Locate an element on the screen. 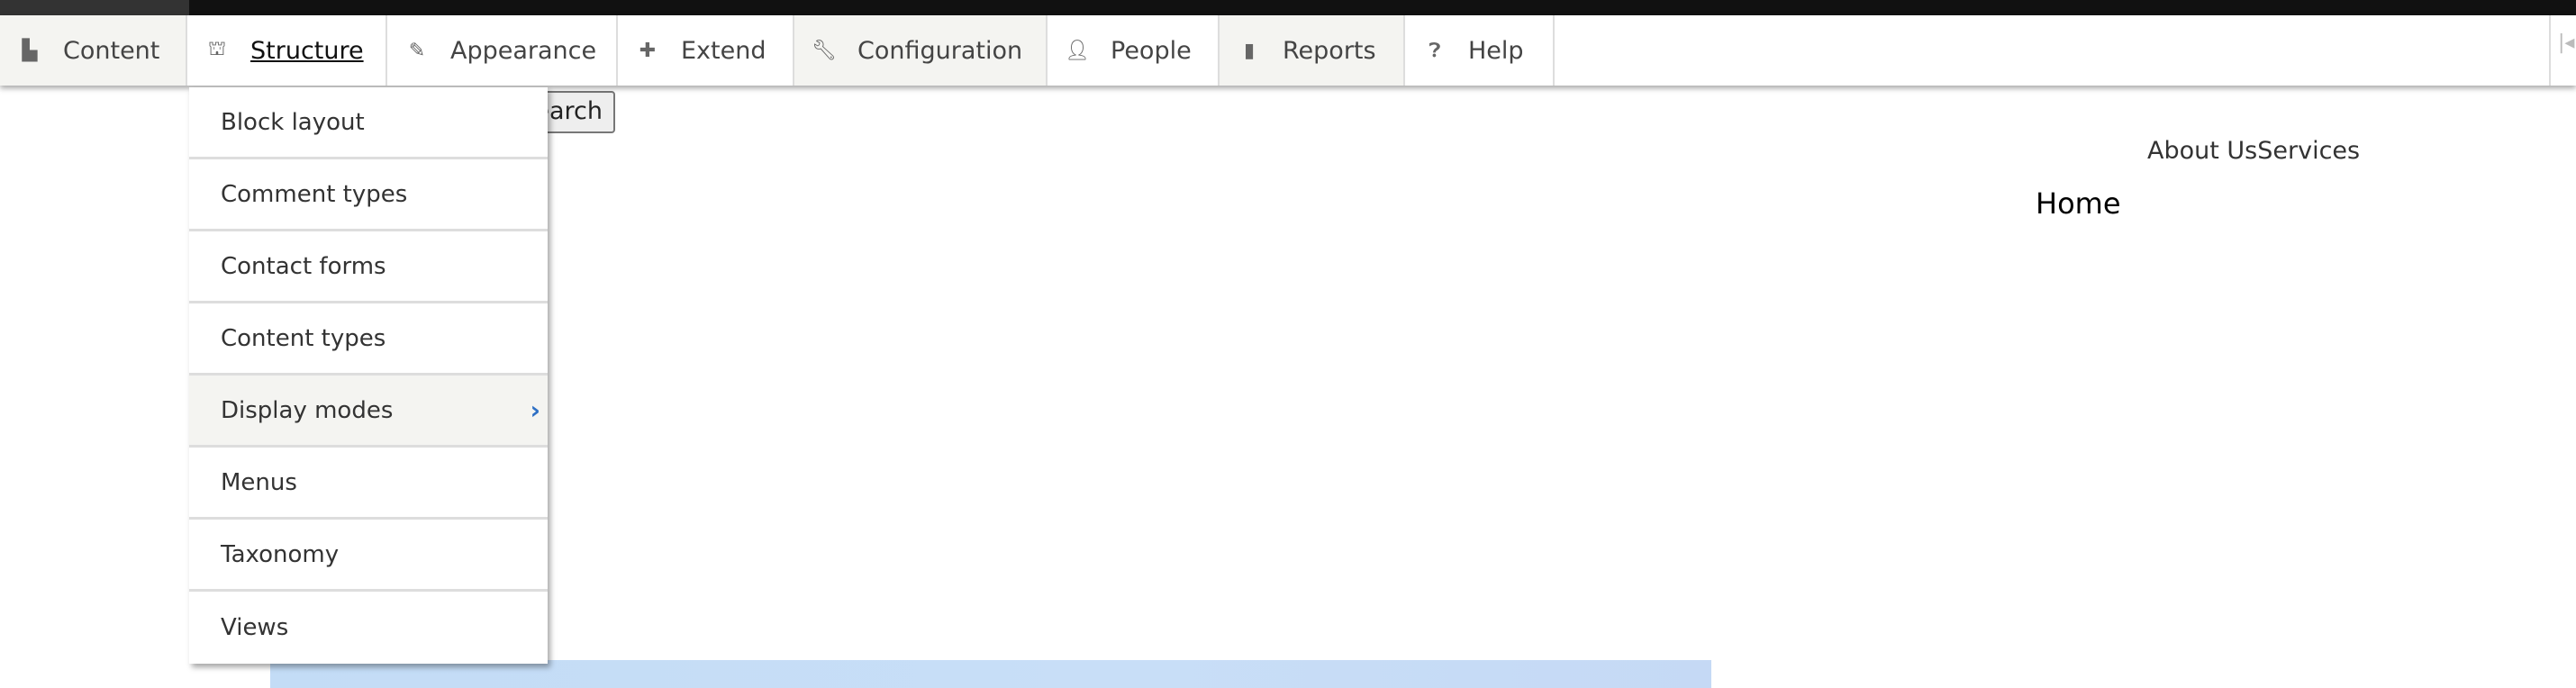  tab-appearance: ✎ Appearance is located at coordinates (503, 50).